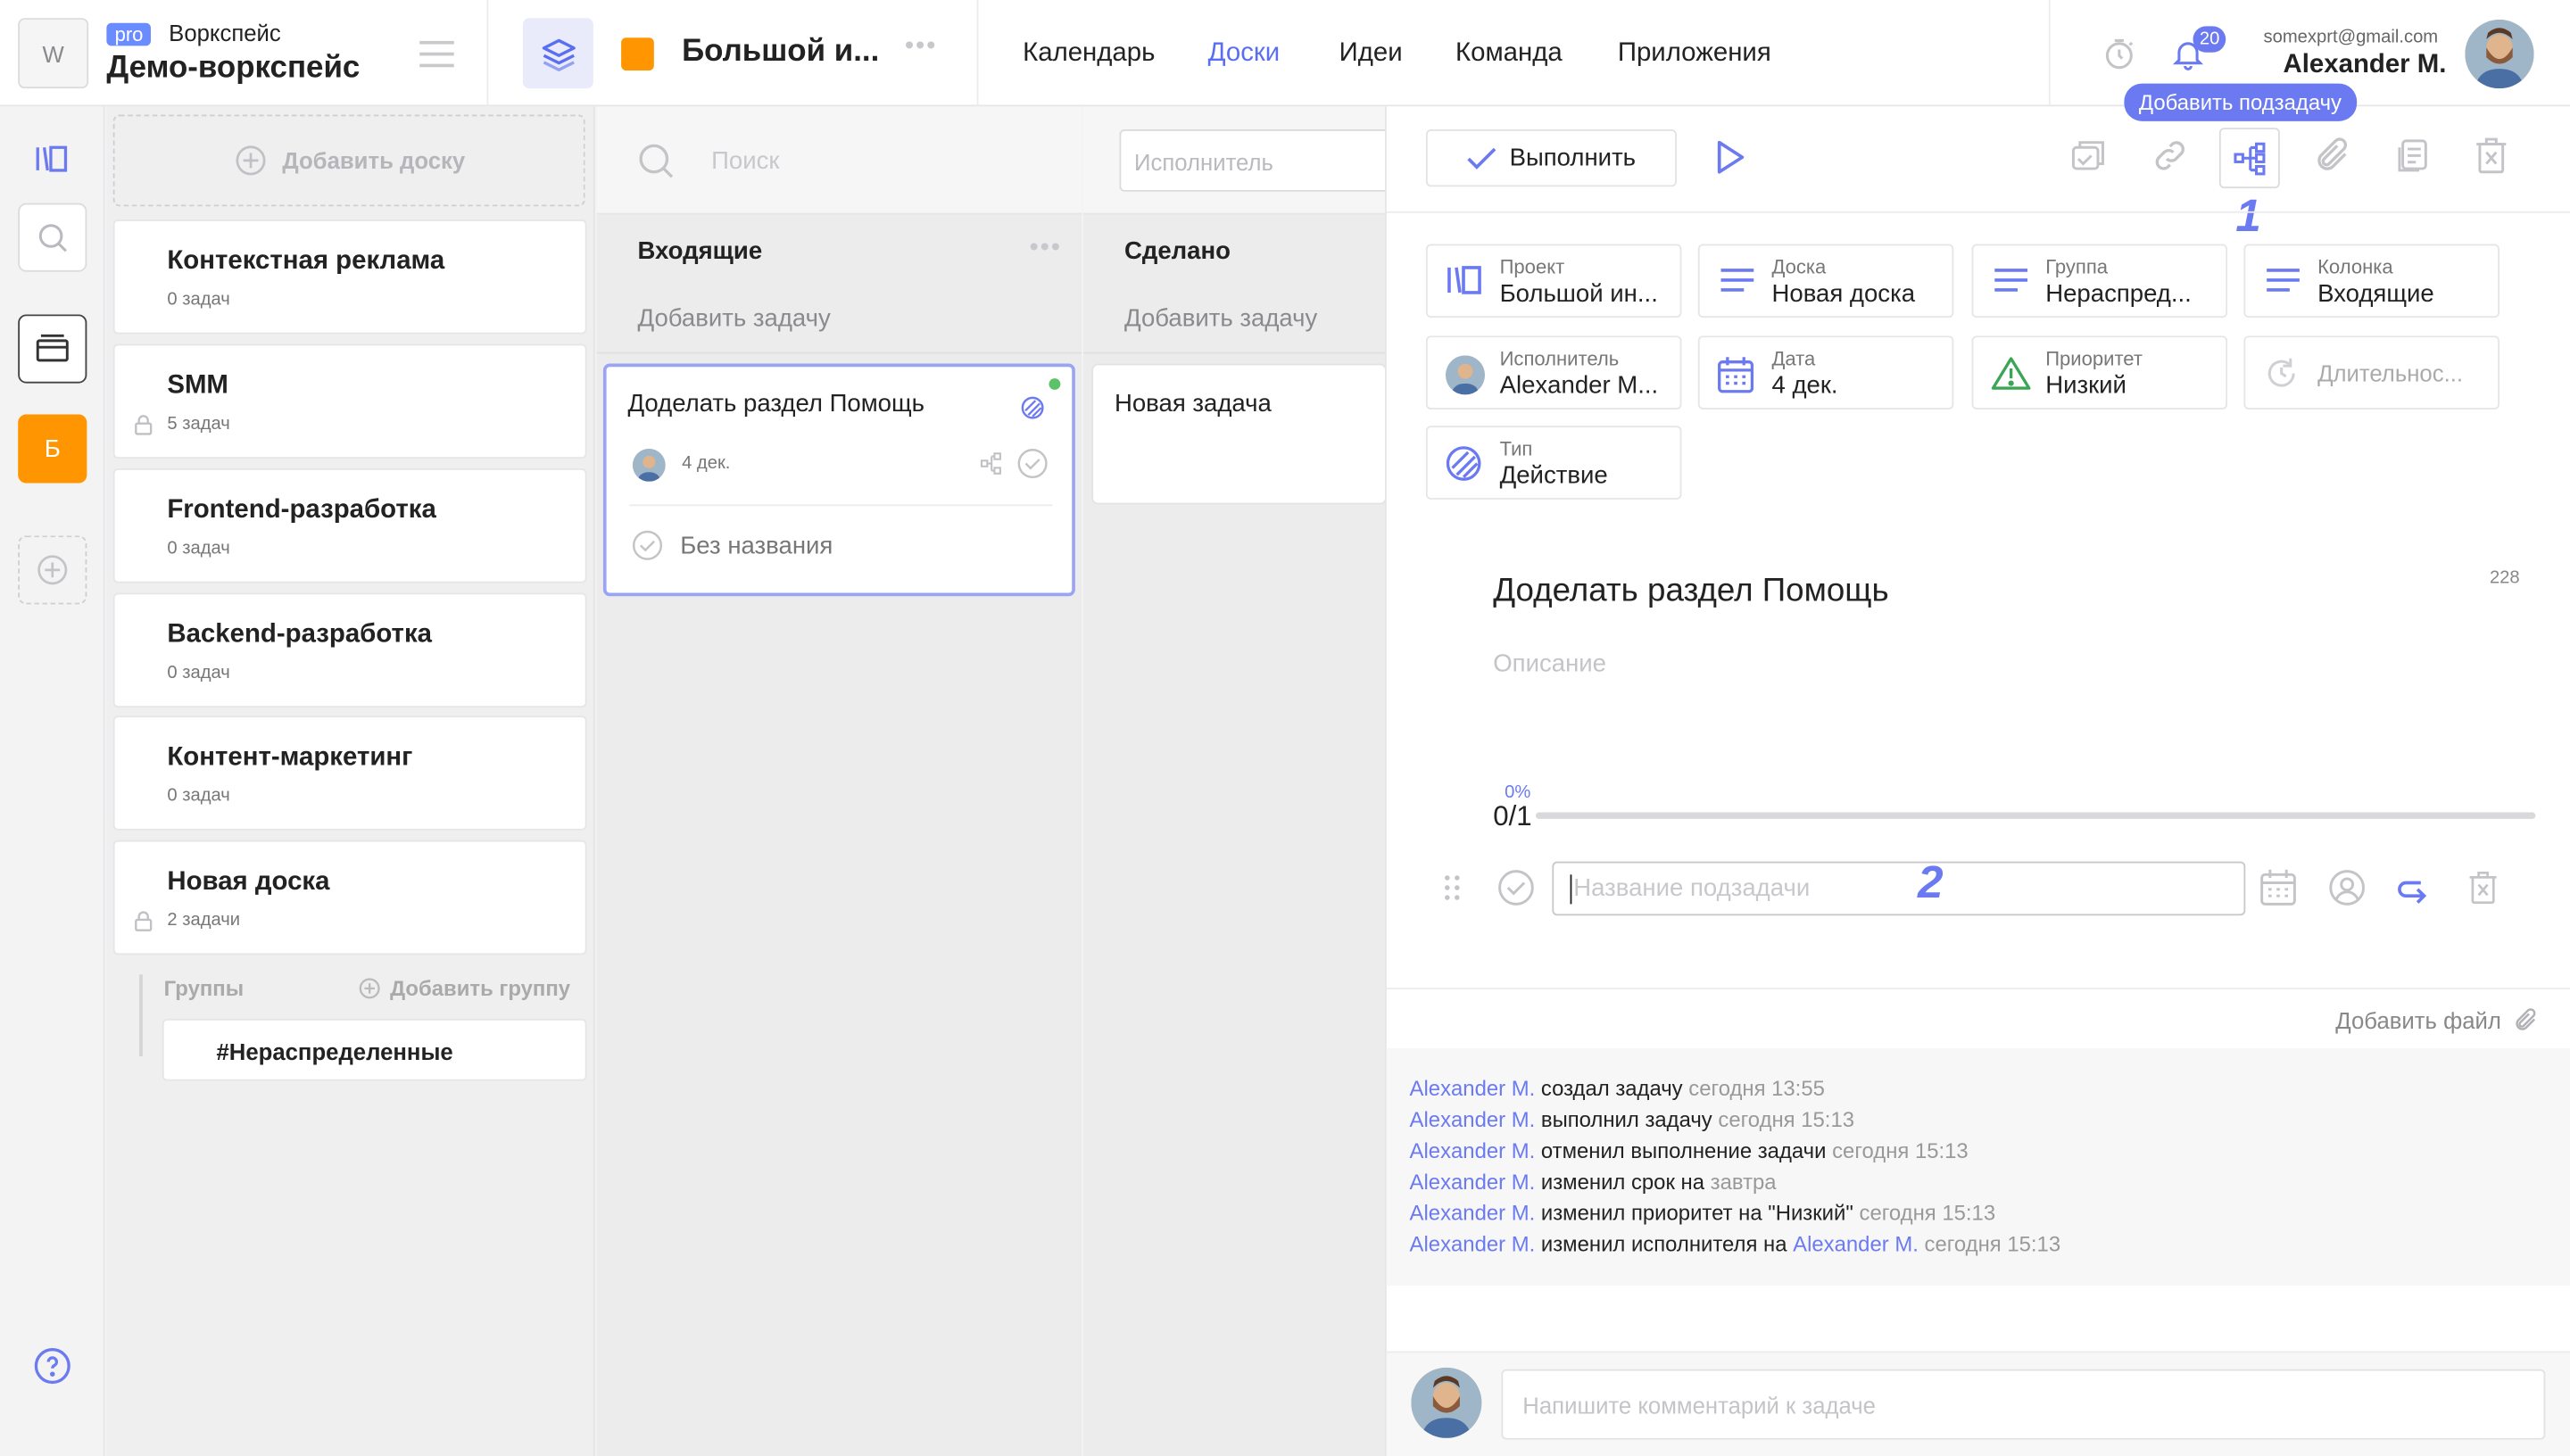  What do you see at coordinates (1899, 888) in the screenshot?
I see `subtask-name-input: Название подзадачи` at bounding box center [1899, 888].